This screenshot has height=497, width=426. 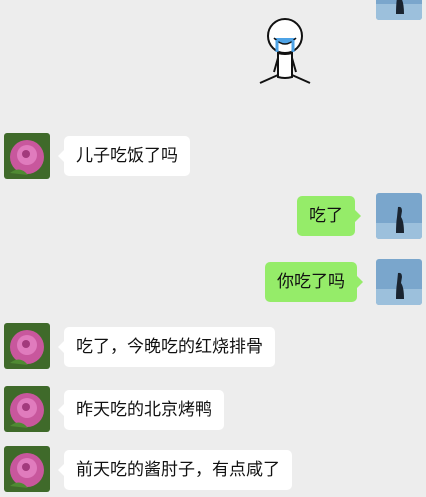 I want to click on message-bubble-sent: 你吃了吗, so click(x=314, y=282).